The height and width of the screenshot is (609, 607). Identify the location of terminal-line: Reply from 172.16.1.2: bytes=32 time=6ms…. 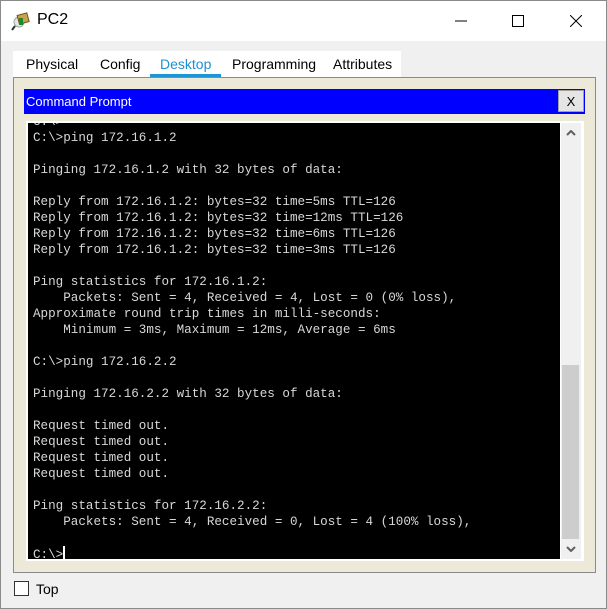
(214, 234).